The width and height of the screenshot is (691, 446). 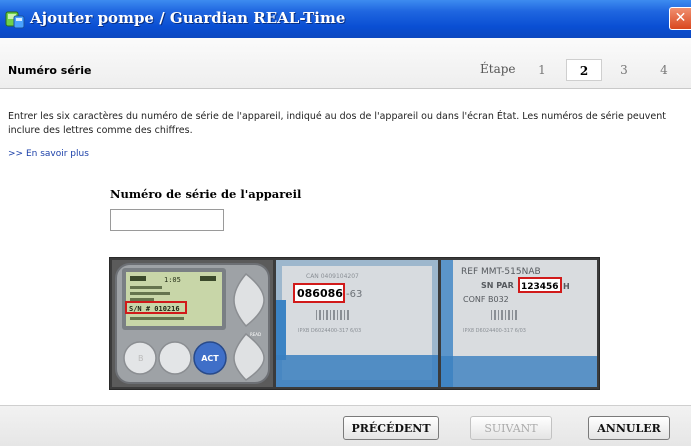 What do you see at coordinates (210, 358) in the screenshot?
I see `act-button-label: ACT` at bounding box center [210, 358].